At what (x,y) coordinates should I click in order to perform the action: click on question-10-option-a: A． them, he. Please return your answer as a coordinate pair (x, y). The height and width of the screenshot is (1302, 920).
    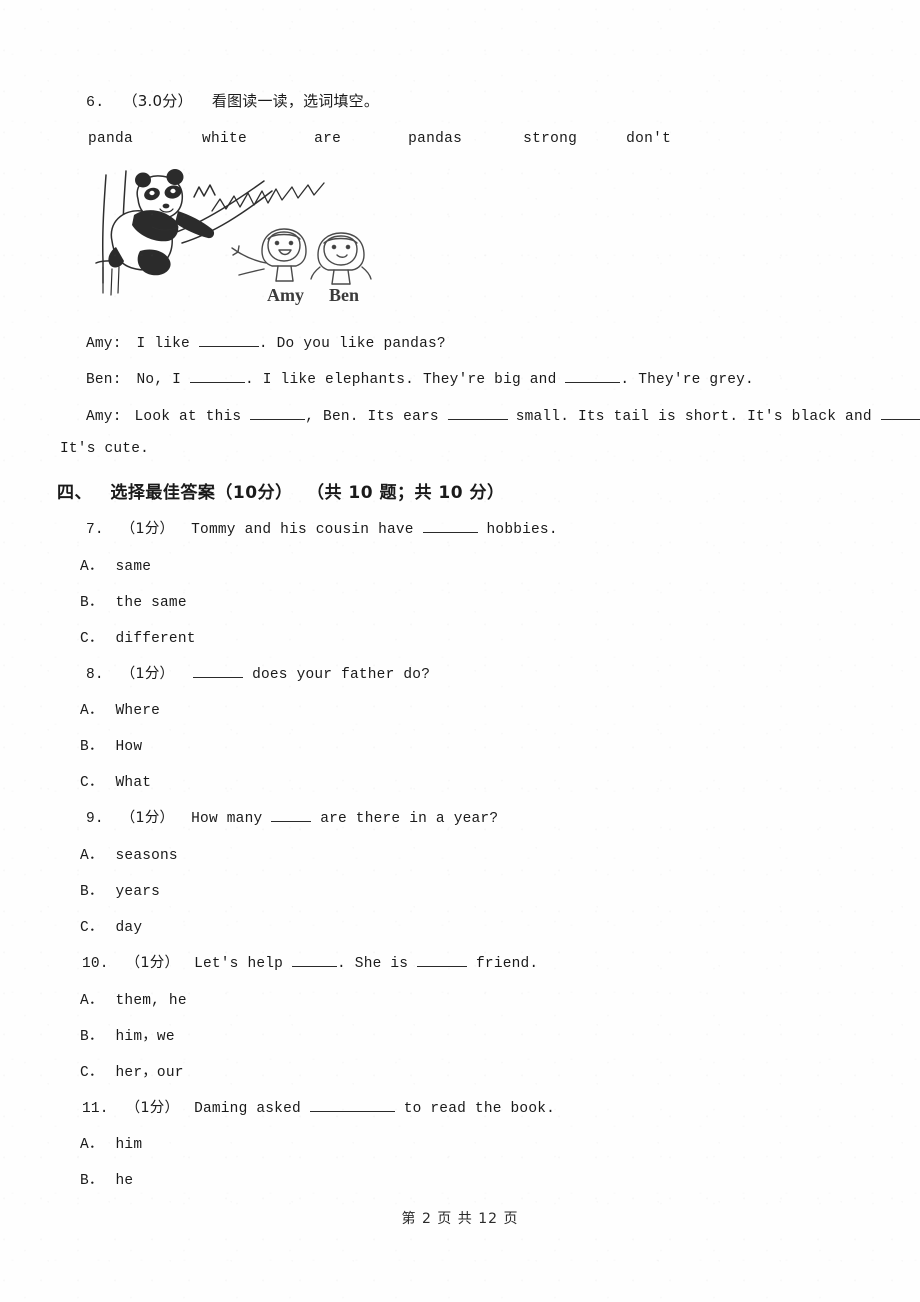
    Looking at the image, I should click on (133, 998).